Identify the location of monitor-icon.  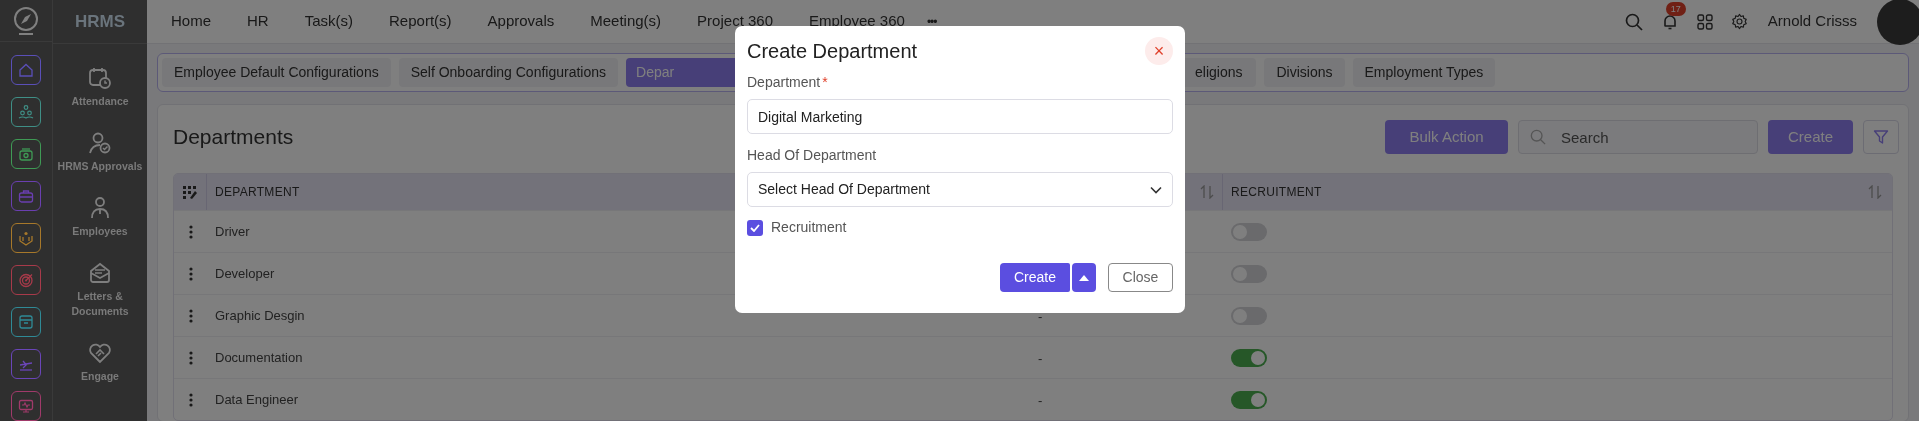
(26, 406).